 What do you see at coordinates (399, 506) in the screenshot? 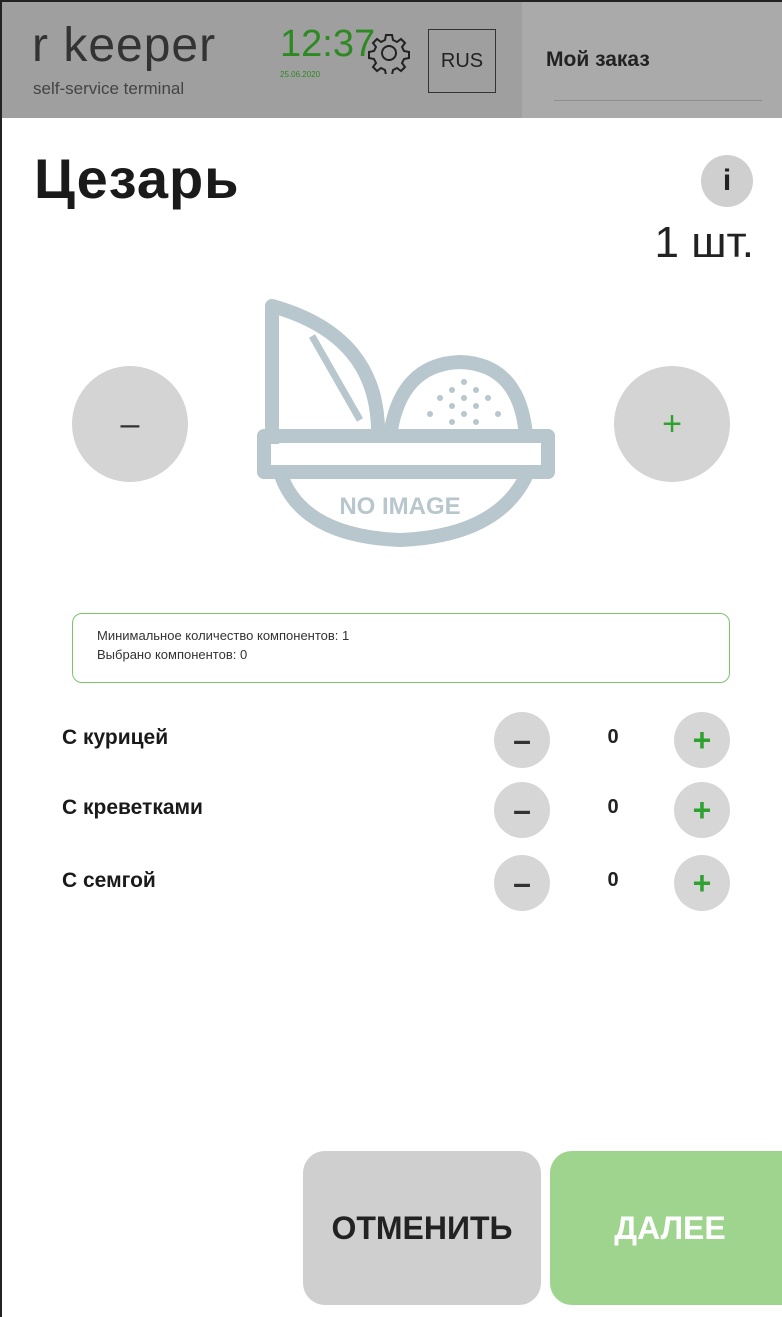
I see `no-image-text: NO IMAGE` at bounding box center [399, 506].